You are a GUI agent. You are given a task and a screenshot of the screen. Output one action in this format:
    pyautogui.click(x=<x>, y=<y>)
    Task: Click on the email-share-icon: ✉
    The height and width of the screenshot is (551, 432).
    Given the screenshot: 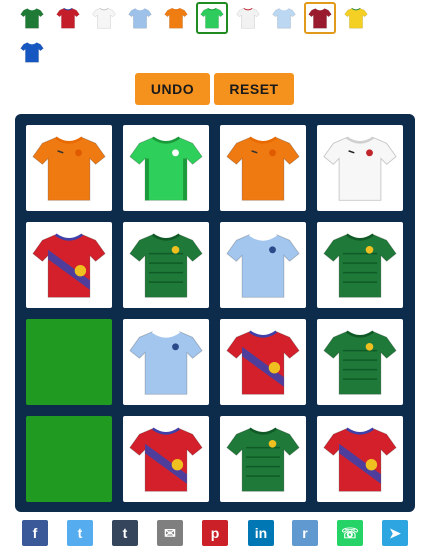 What is the action you would take?
    pyautogui.click(x=170, y=533)
    